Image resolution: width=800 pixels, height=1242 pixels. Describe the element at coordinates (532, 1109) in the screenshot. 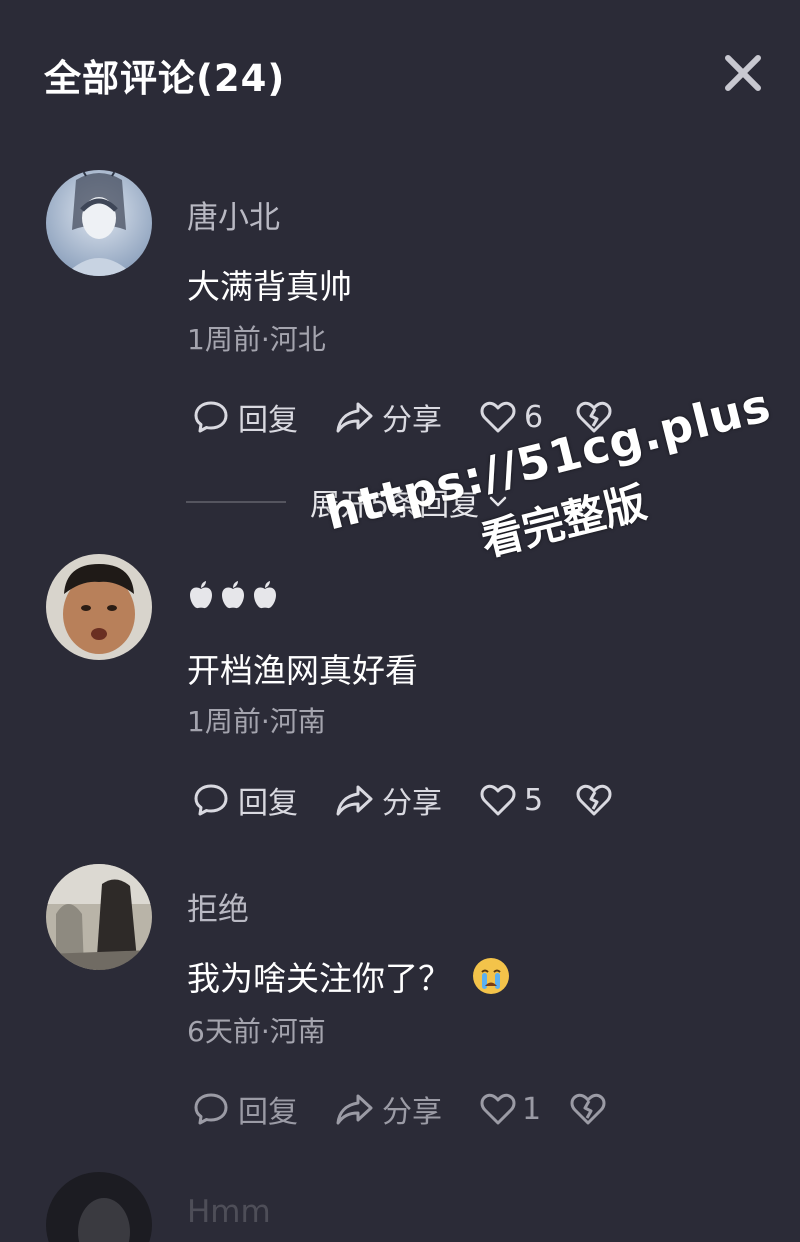

I see `like-count: 1` at that location.